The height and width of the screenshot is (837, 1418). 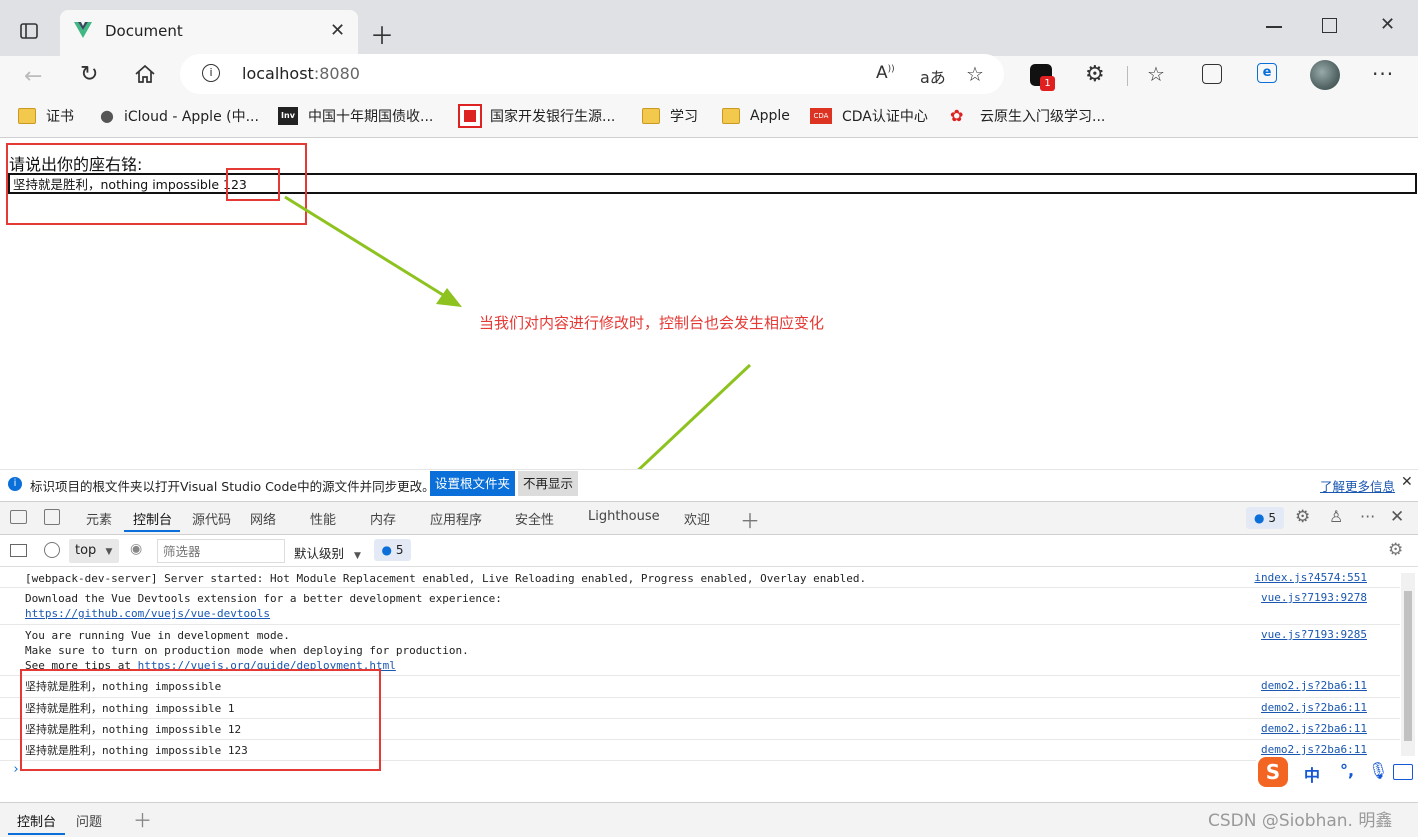 I want to click on tab-console: 控制台, so click(x=152, y=518).